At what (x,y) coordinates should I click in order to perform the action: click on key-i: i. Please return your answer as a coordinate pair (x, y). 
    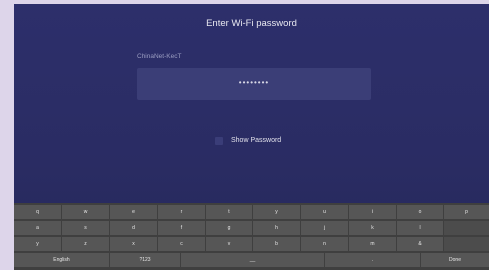
    Looking at the image, I should click on (372, 212).